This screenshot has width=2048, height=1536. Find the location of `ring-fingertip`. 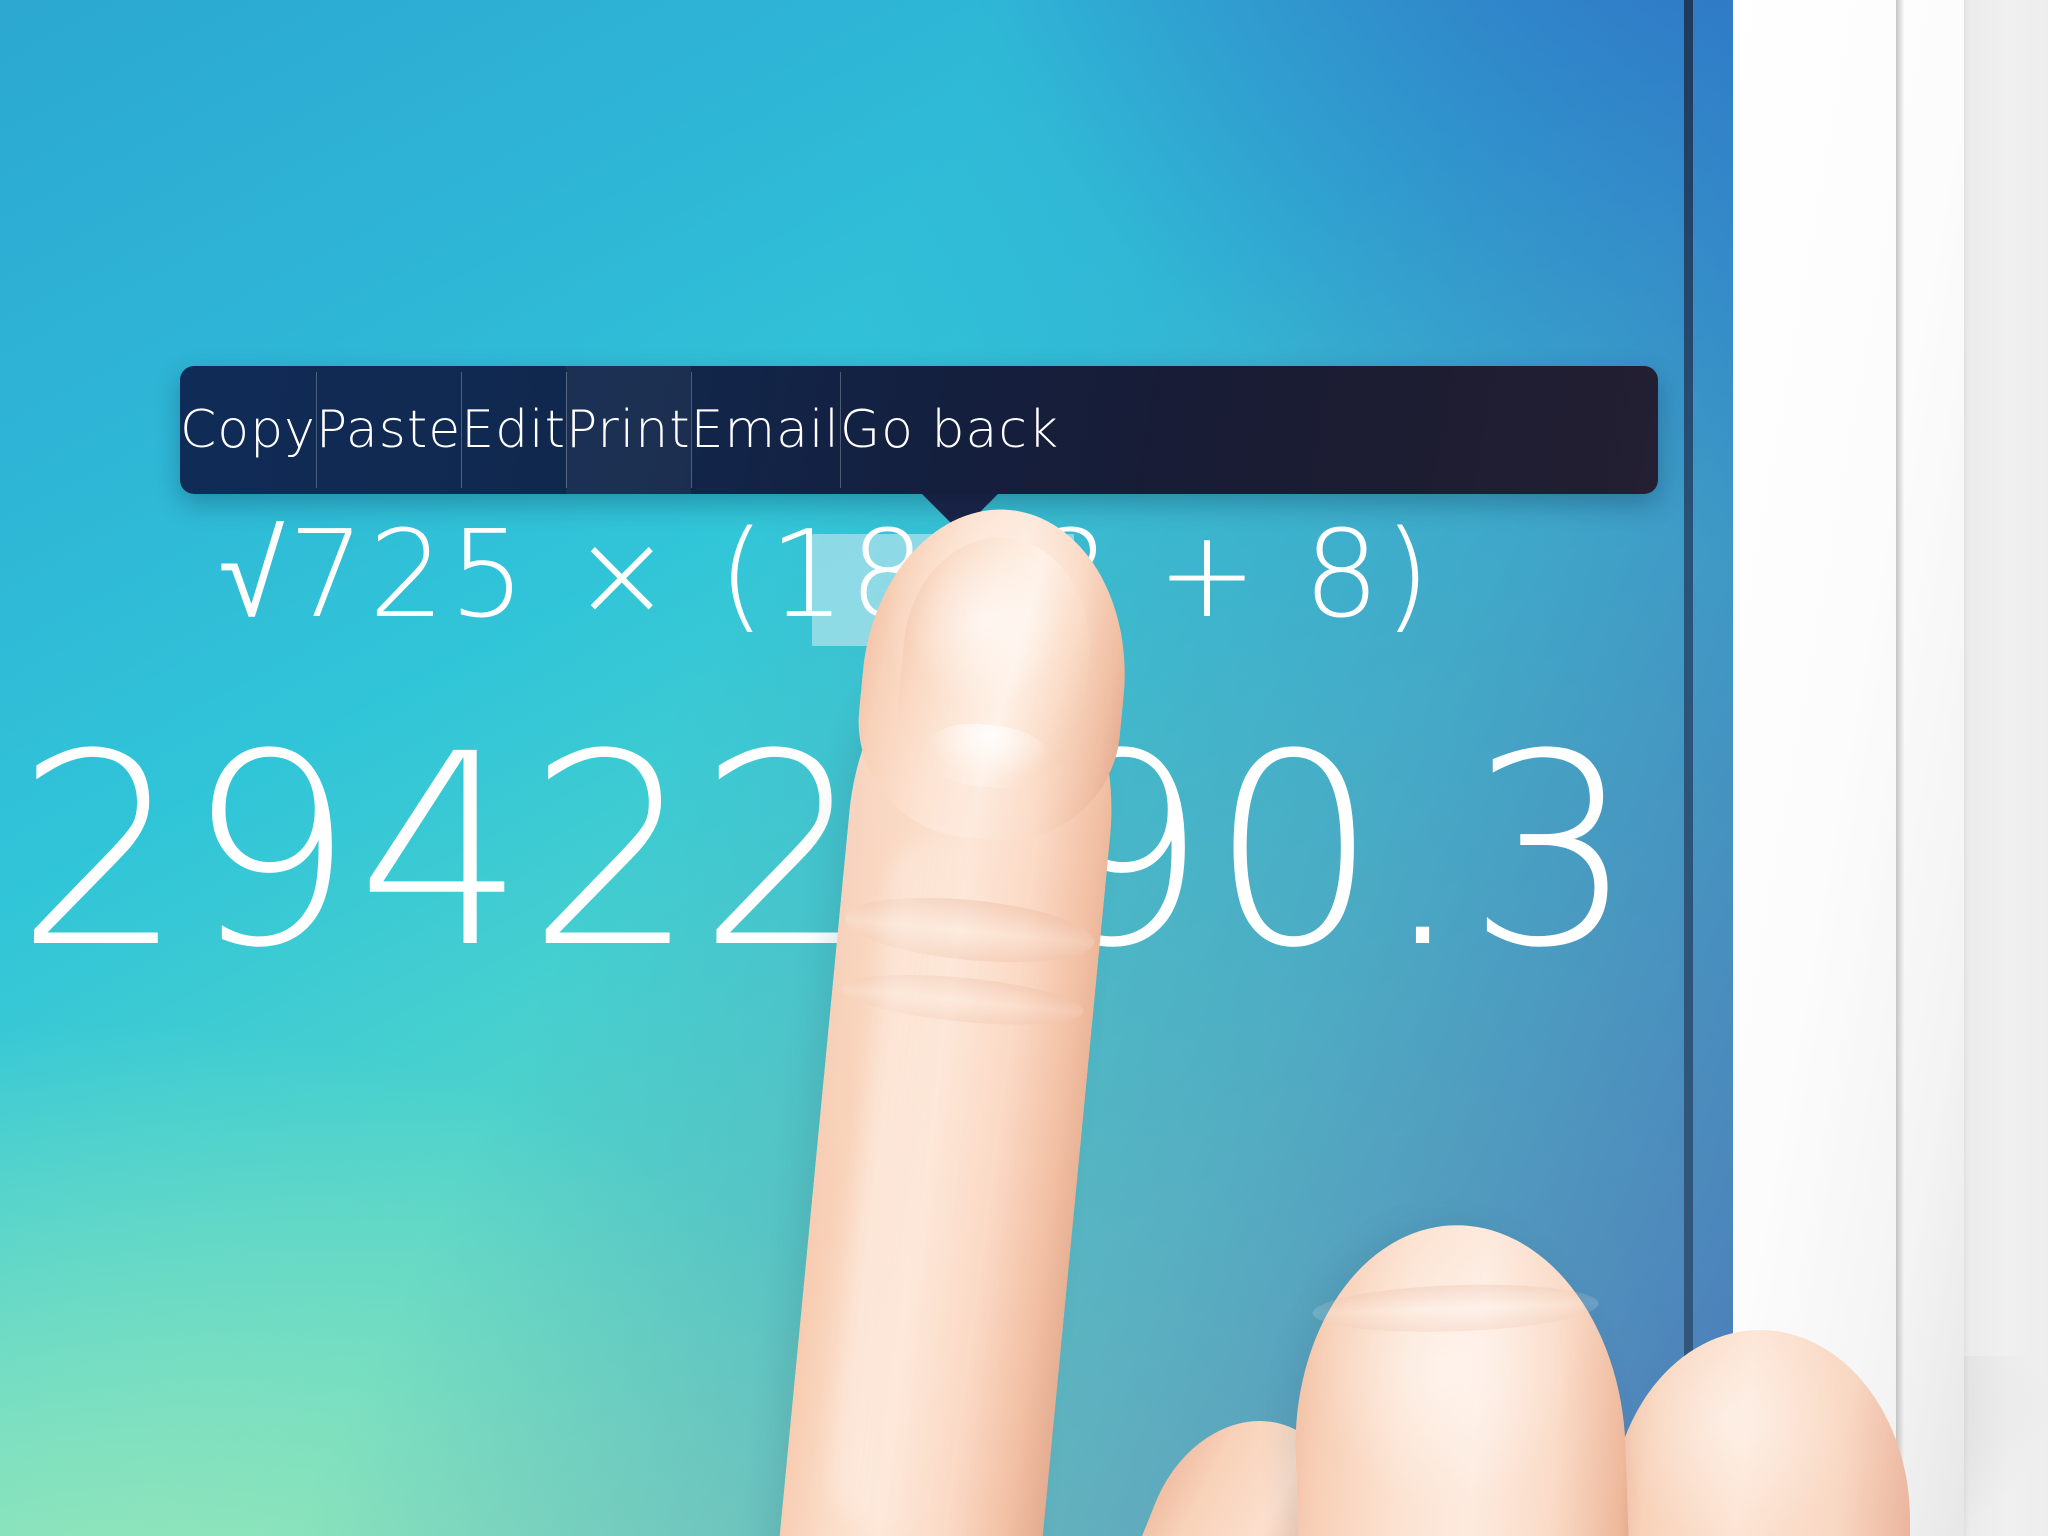

ring-fingertip is located at coordinates (1760, 1433).